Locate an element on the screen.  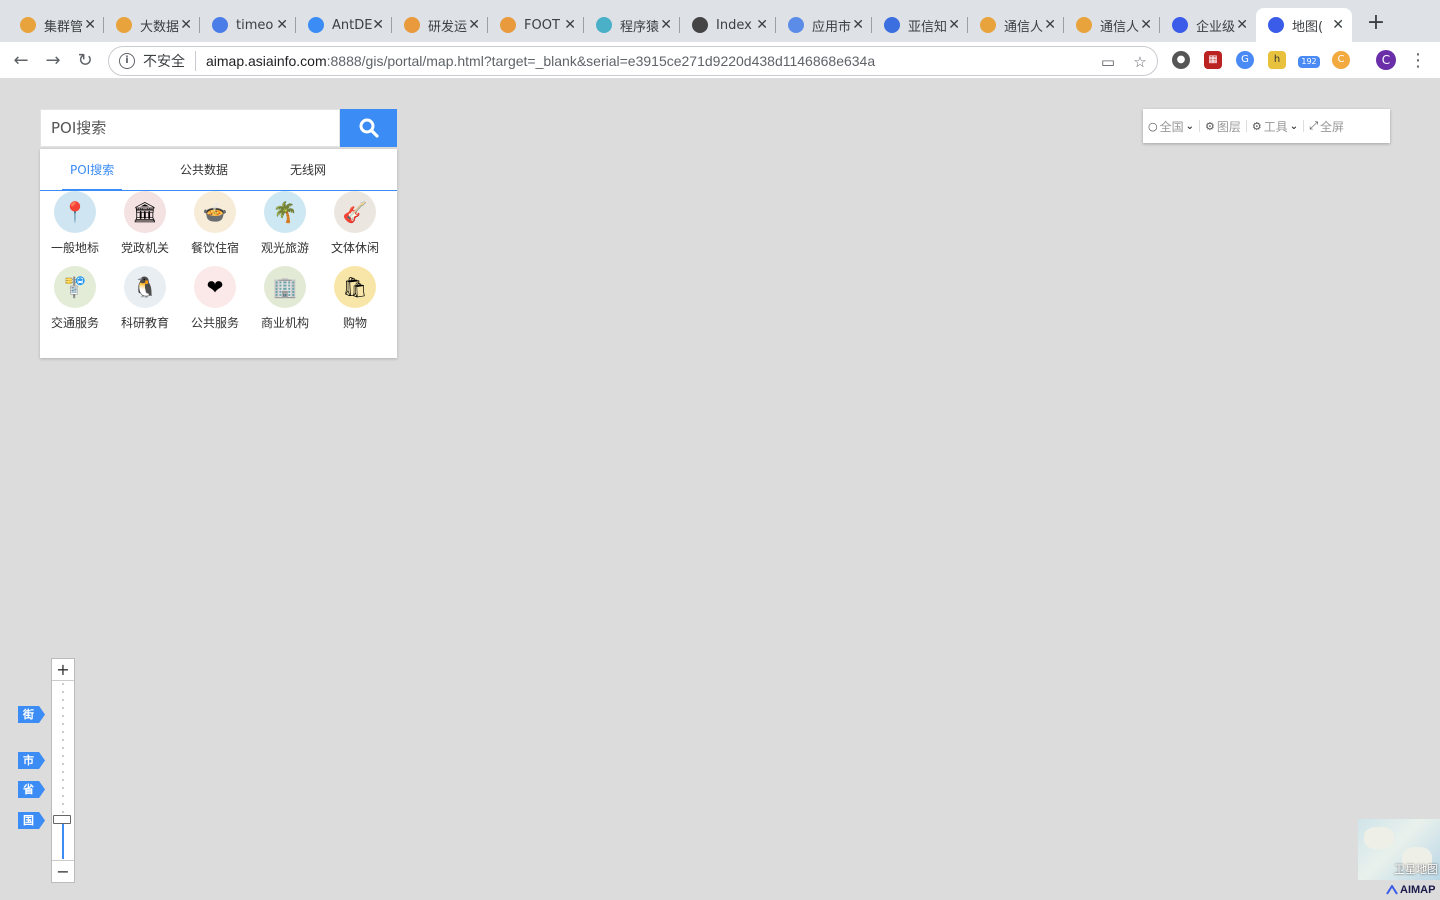
browser-tab: 应用市 ✕ is located at coordinates (824, 25).